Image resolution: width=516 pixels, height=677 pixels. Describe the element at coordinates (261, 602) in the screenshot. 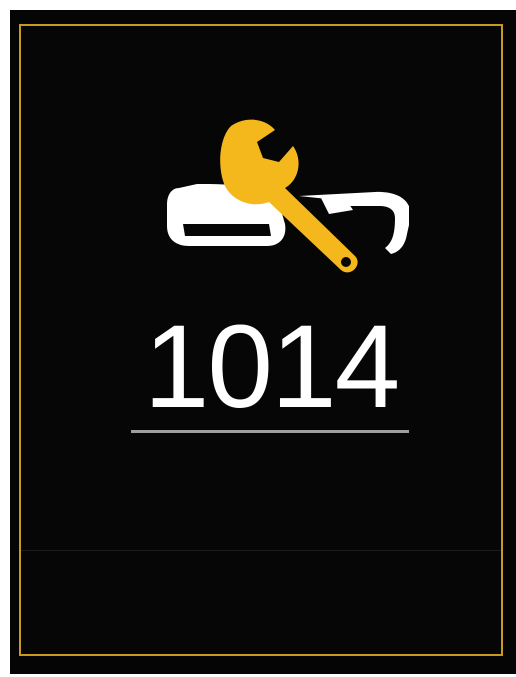

I see `footer-area` at that location.